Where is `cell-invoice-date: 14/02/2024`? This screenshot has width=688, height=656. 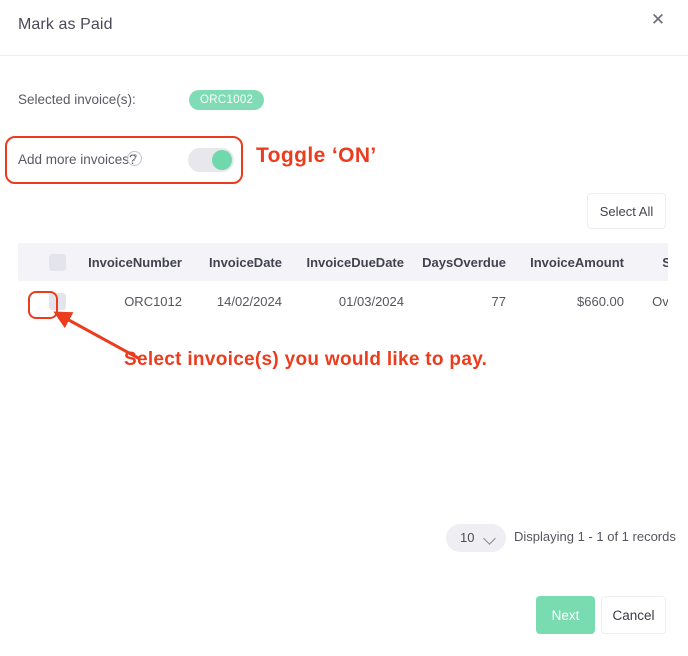
cell-invoice-date: 14/02/2024 is located at coordinates (249, 301).